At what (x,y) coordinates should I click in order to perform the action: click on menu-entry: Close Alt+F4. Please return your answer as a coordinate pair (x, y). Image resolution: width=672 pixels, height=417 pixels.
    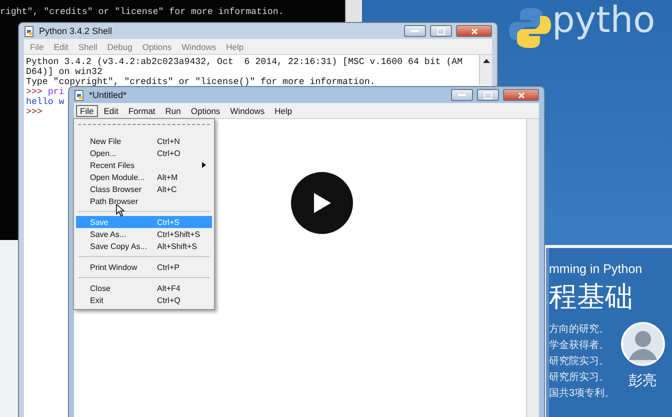
    Looking at the image, I should click on (144, 288).